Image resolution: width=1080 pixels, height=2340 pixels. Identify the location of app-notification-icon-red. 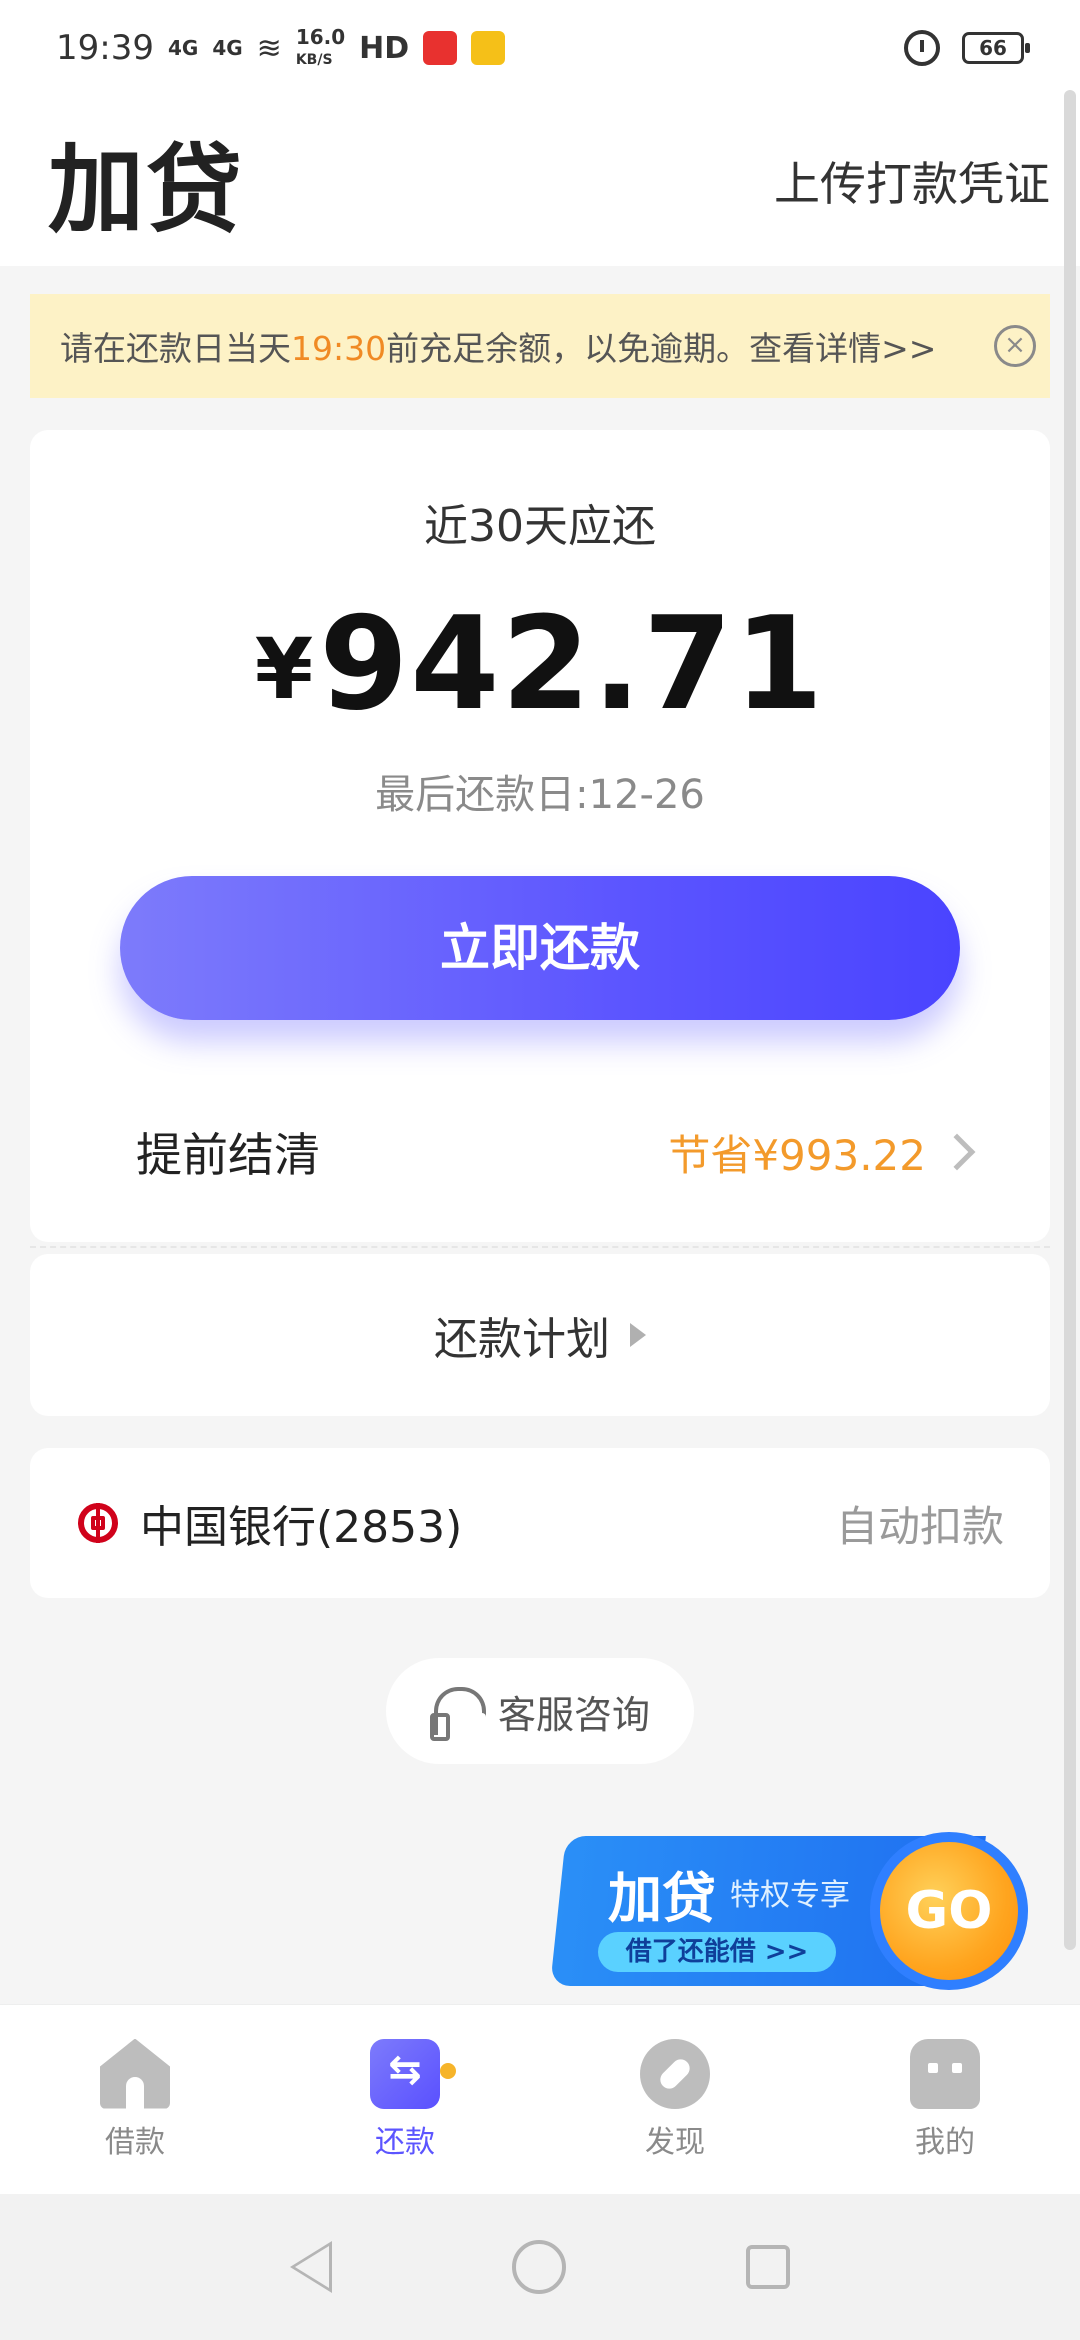
(440, 48).